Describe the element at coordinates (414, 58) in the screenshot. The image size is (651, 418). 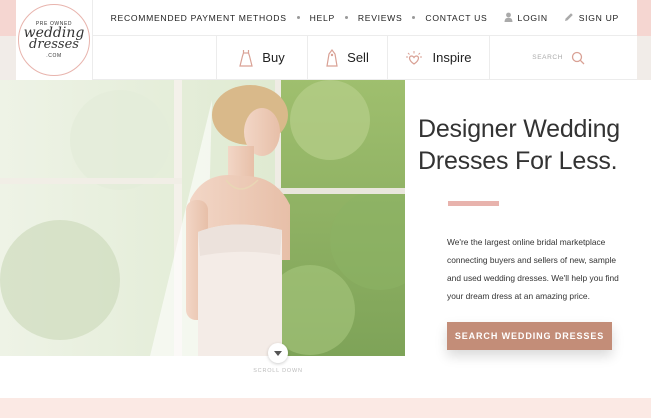
I see `heart-sparkle-icon` at that location.